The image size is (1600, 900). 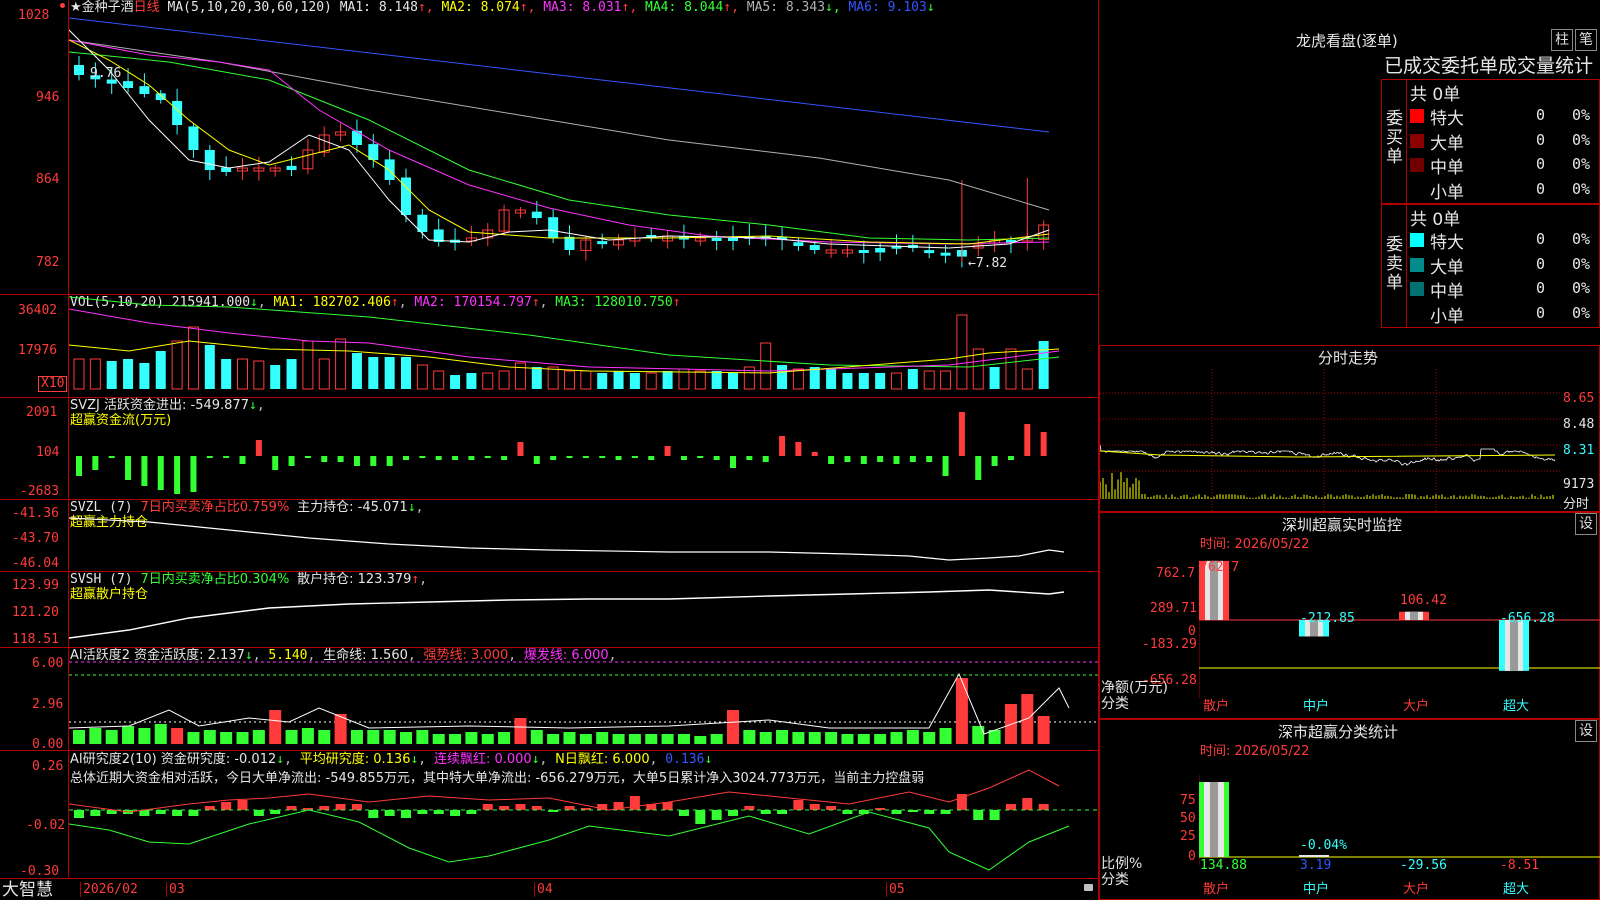 I want to click on svsh-chart, so click(x=584, y=609).